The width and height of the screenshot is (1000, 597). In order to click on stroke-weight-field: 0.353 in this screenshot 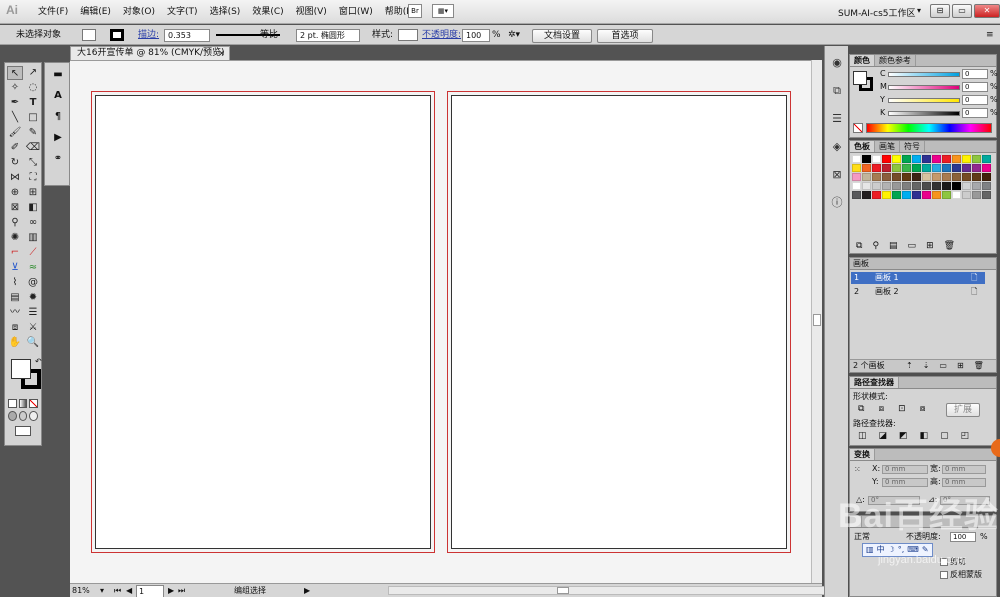, I will do `click(187, 35)`.